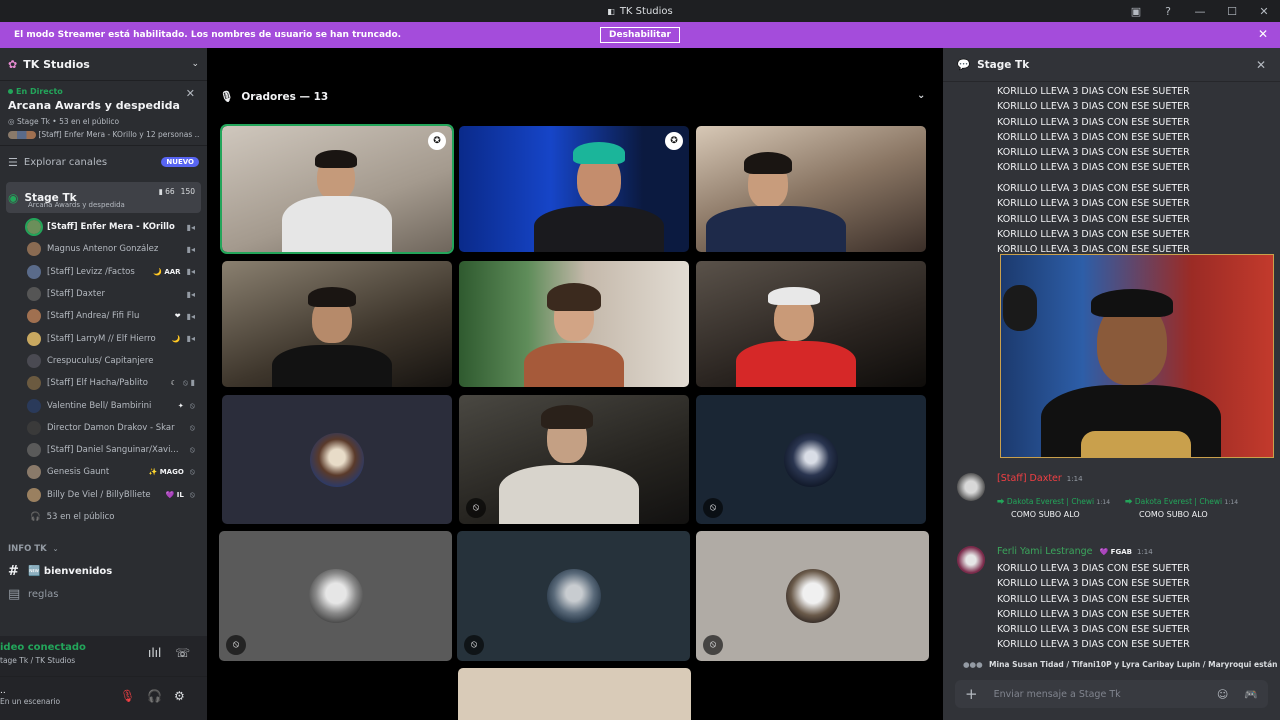 The width and height of the screenshot is (1280, 720). What do you see at coordinates (1251, 694) in the screenshot?
I see `gamepad-icon: 🎮` at bounding box center [1251, 694].